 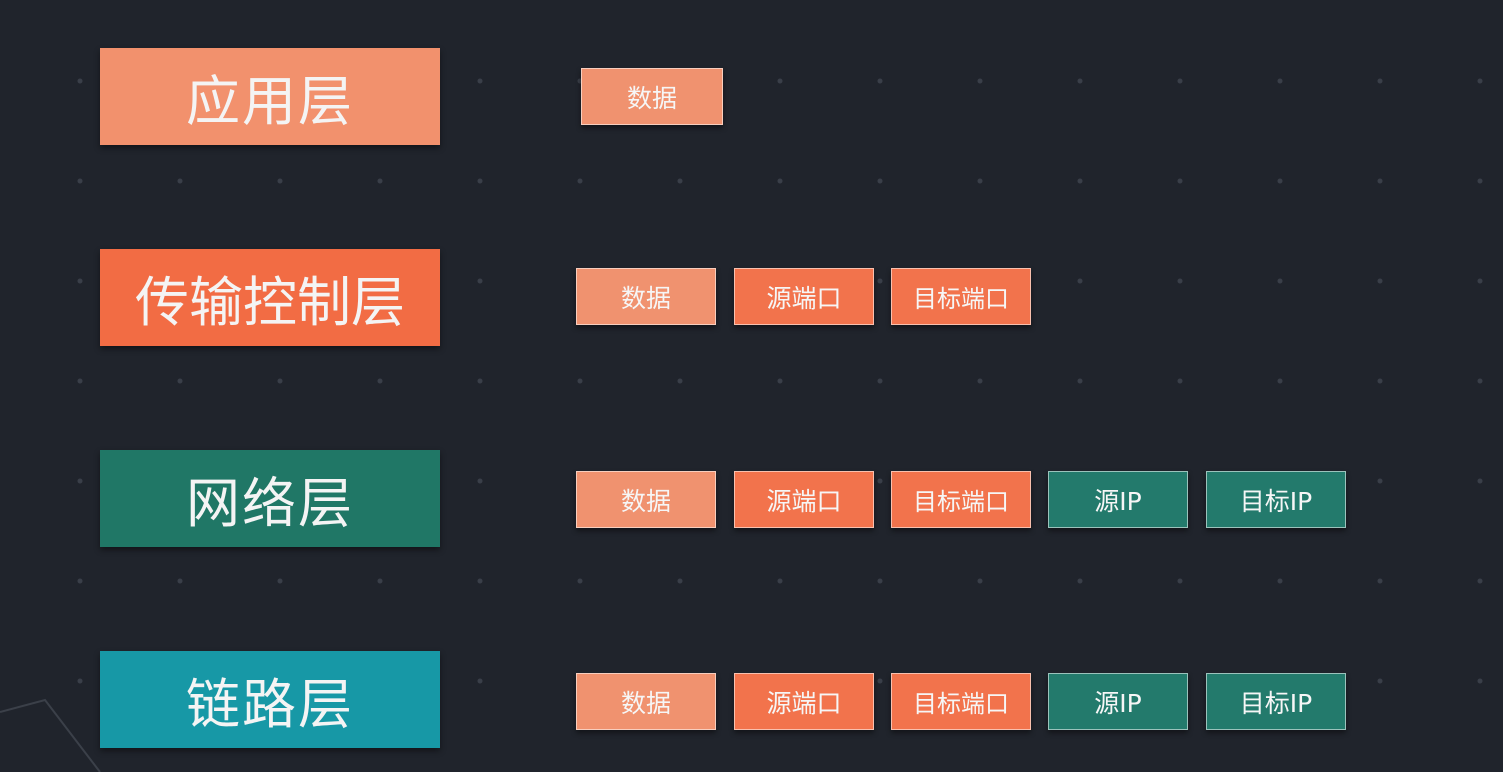 I want to click on link-source-ip-cell: 源IP, so click(x=1118, y=701).